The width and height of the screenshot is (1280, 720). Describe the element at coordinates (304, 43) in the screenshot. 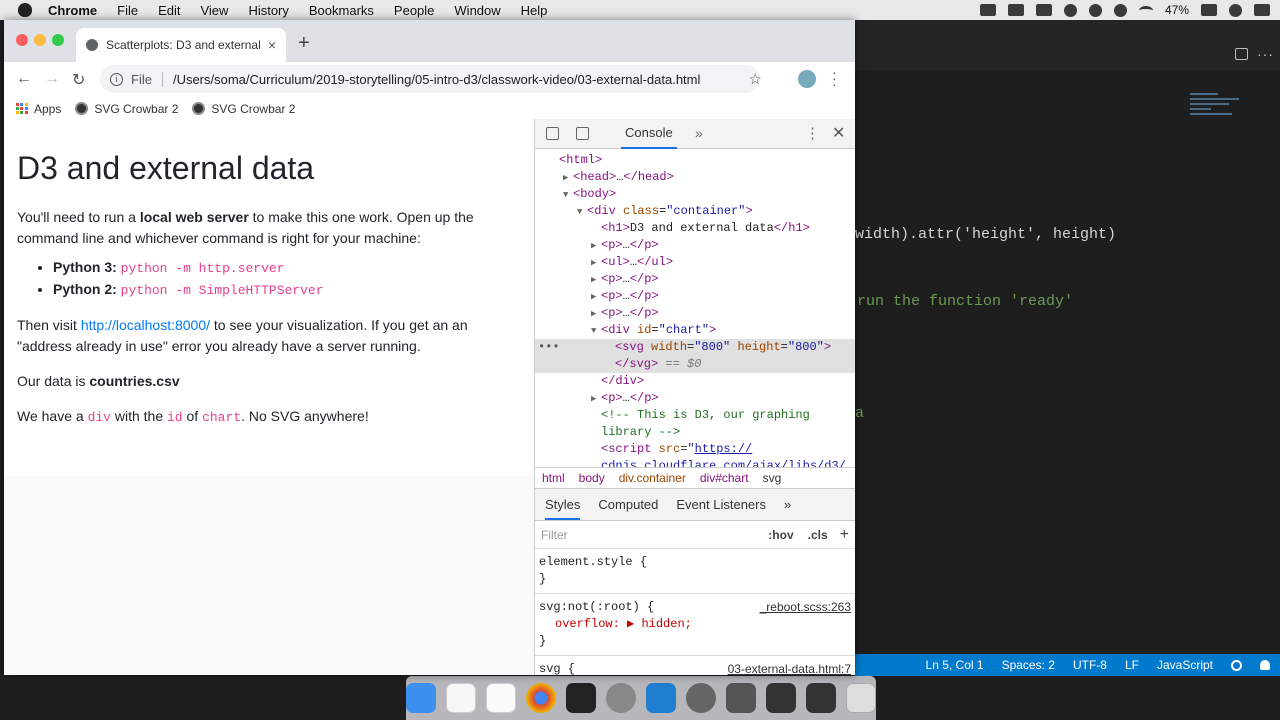

I see `new-tab-button: +` at that location.